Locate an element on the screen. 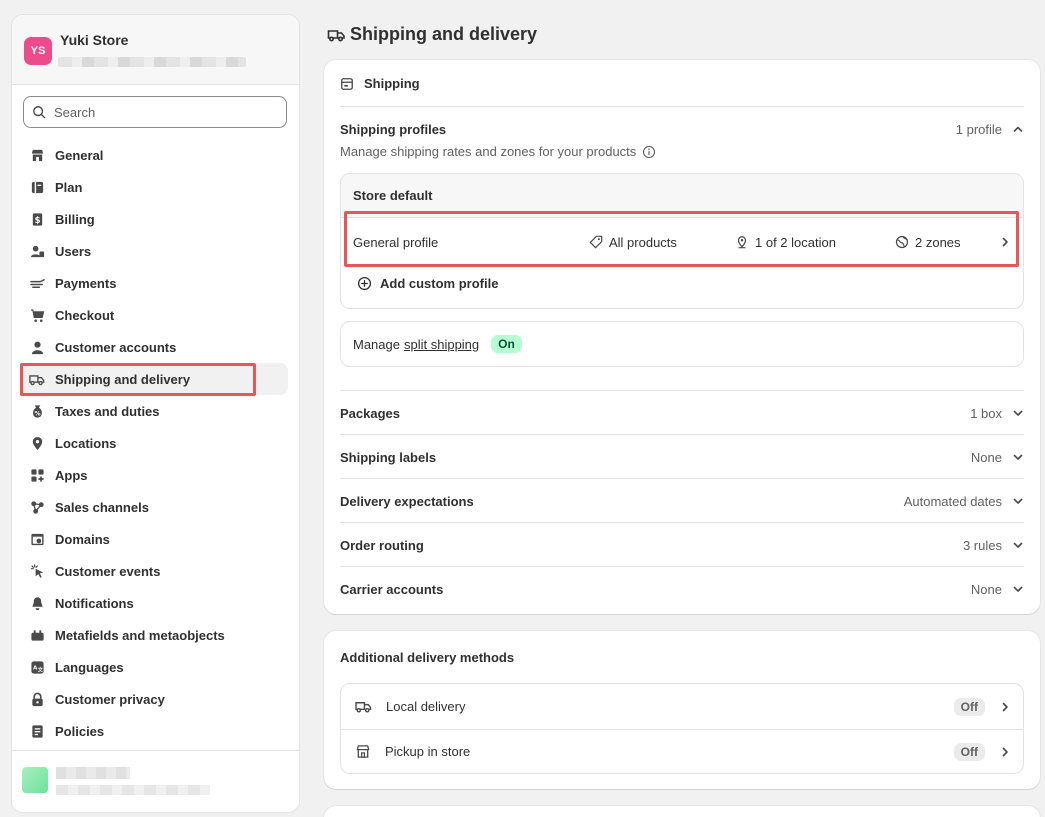  local-delivery-row: Local delivery Off is located at coordinates (682, 706).